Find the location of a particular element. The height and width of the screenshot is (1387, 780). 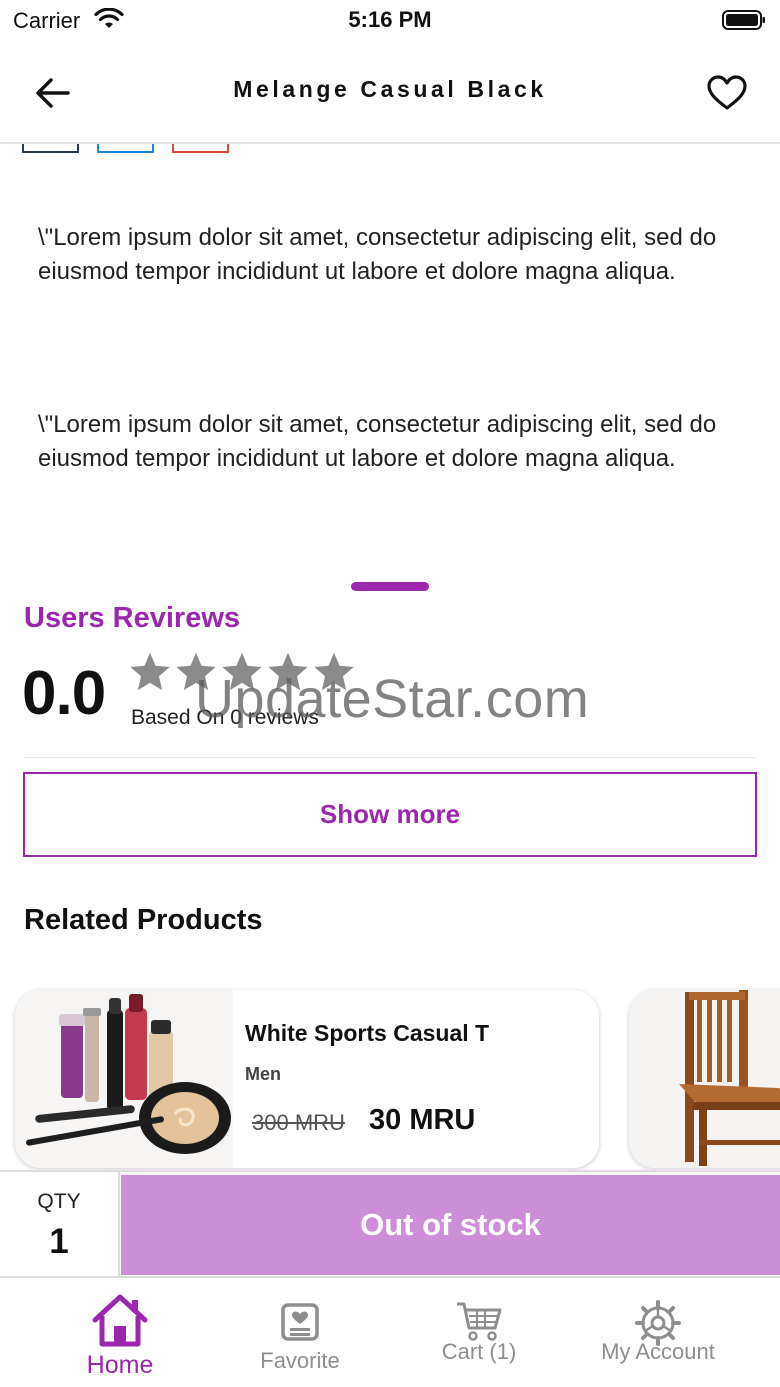

tab-bar: Home Favorite Cart (1) My Account is located at coordinates (390, 1333).